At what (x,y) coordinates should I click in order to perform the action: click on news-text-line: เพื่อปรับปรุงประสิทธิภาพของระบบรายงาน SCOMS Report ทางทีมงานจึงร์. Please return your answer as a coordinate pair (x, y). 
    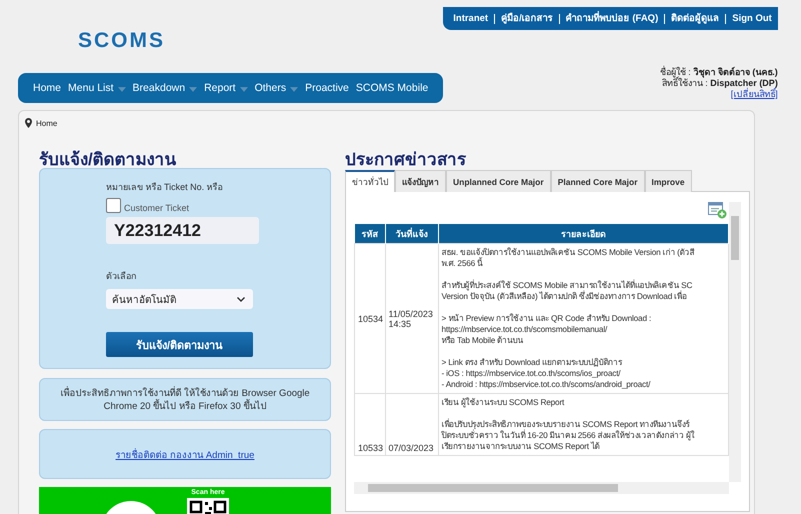
    Looking at the image, I should click on (566, 424).